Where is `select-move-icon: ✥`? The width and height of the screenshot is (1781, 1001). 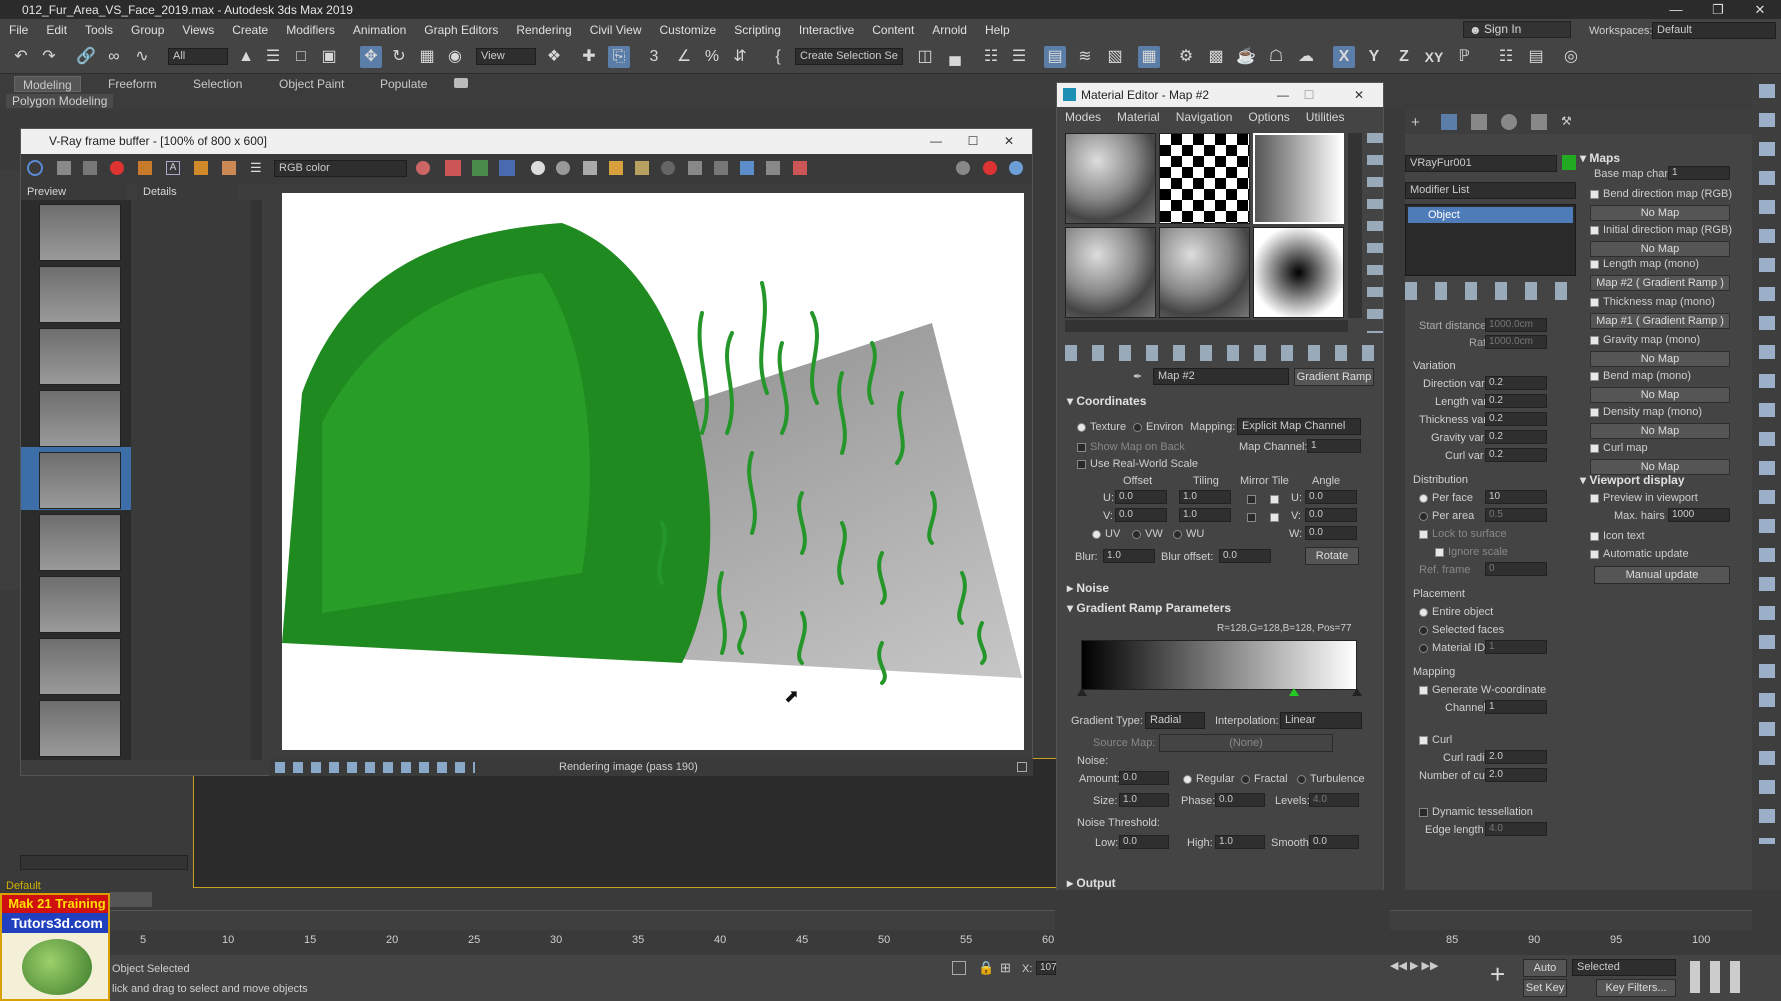
select-move-icon: ✥ is located at coordinates (371, 57).